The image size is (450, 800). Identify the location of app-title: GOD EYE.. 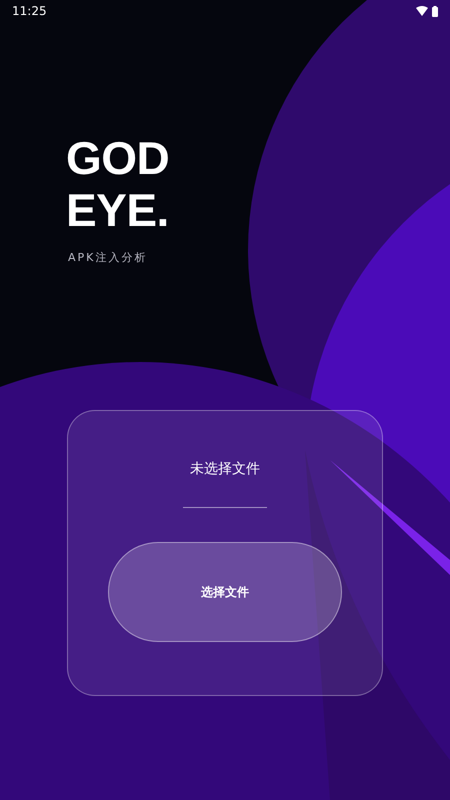
(117, 184).